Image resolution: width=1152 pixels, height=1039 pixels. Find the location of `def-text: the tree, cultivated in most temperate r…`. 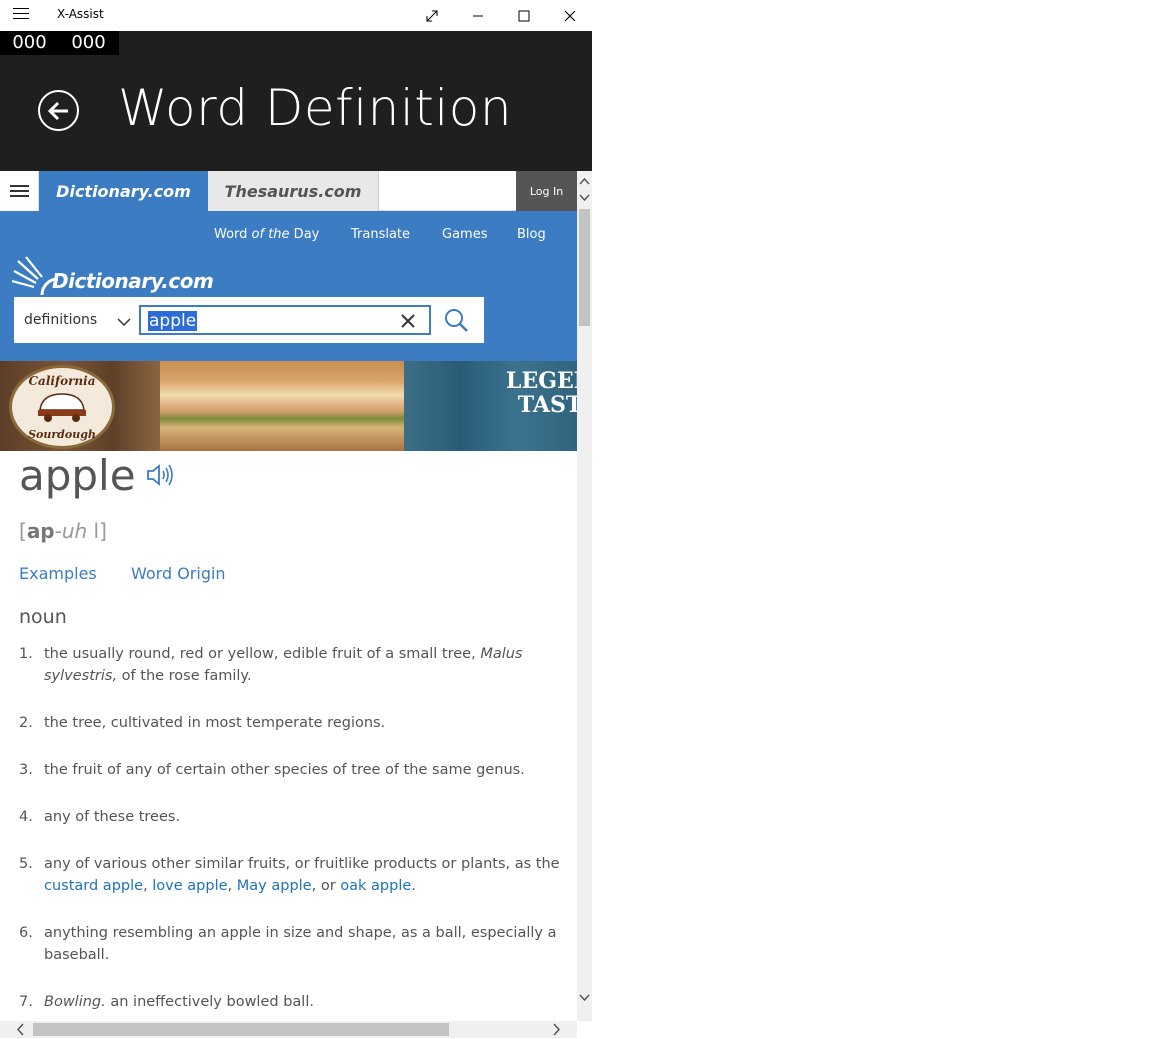

def-text: the tree, cultivated in most temperate r… is located at coordinates (215, 723).